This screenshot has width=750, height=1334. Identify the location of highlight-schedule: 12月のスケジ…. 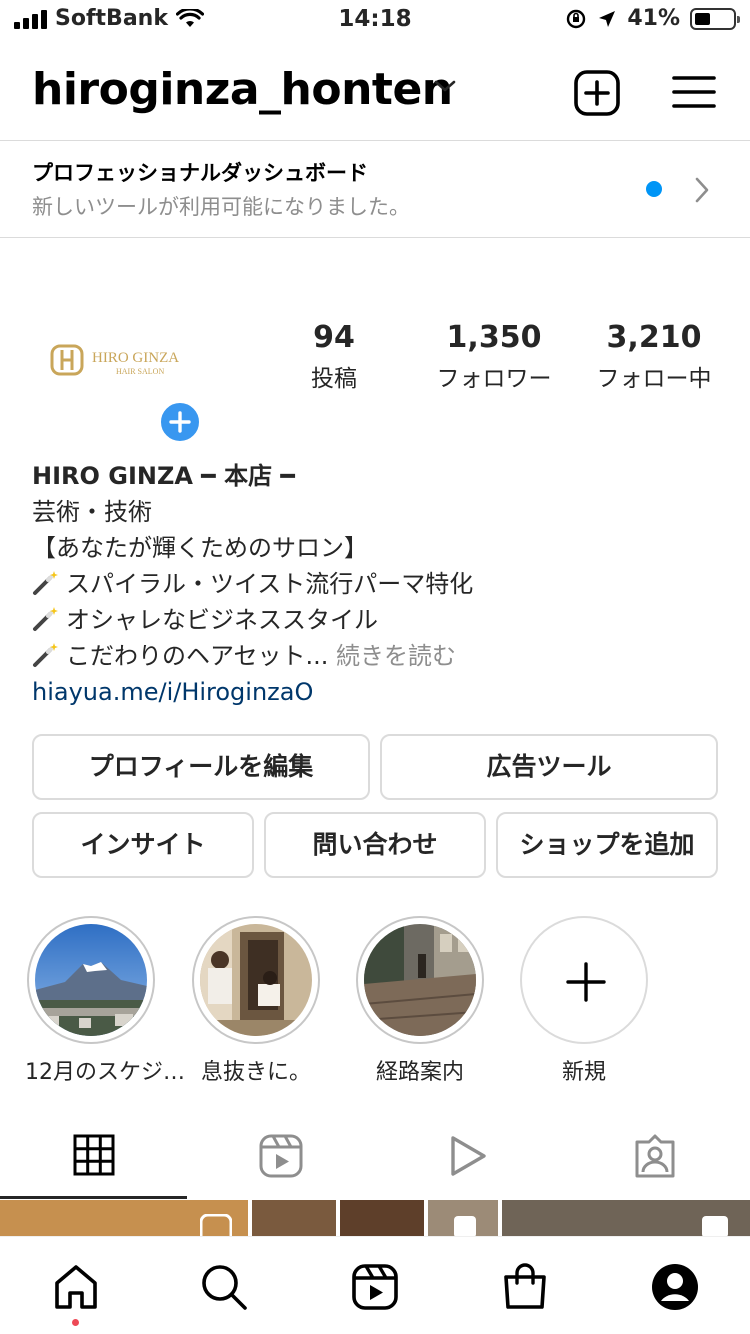
(105, 1001).